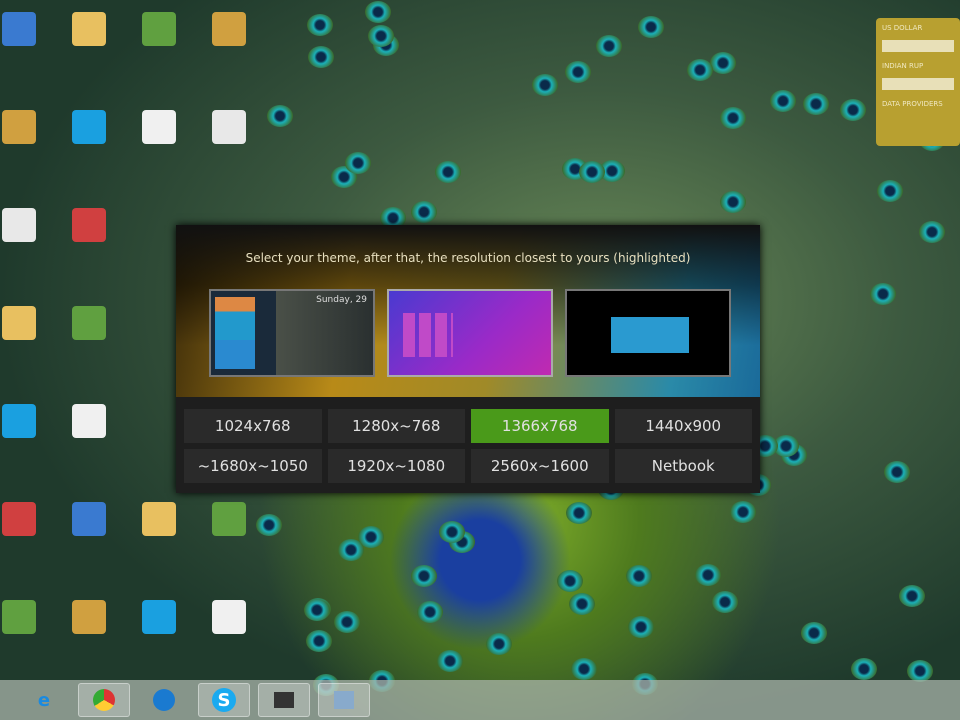 The image size is (960, 720). I want to click on resolution-button: 1366x768, so click(540, 426).